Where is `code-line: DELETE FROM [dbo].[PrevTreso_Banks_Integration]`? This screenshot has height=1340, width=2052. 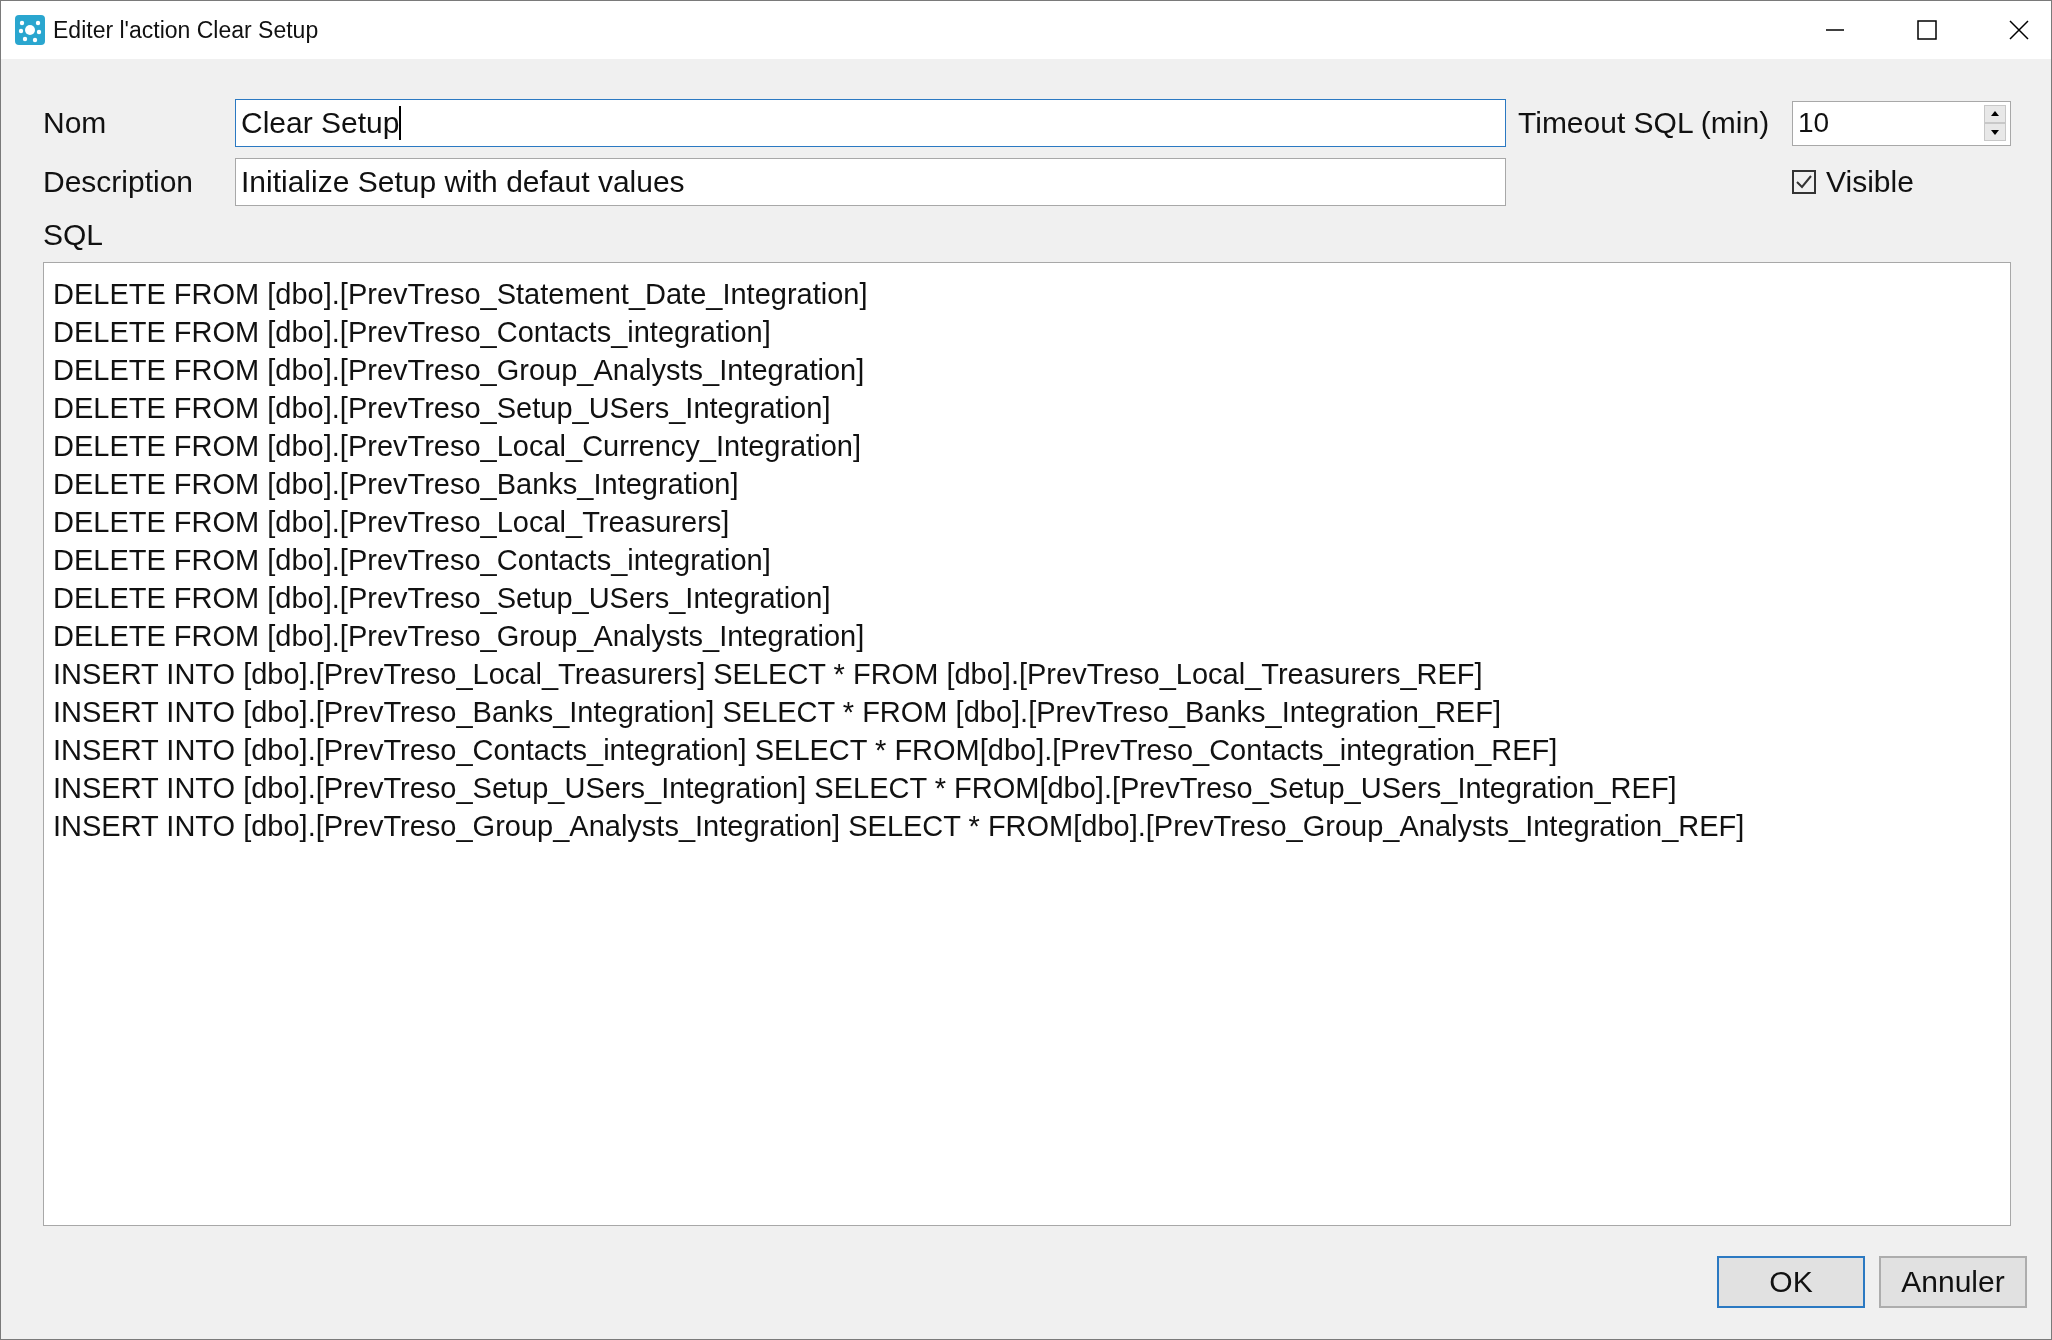
code-line: DELETE FROM [dbo].[PrevTreso_Banks_Integration] is located at coordinates (396, 484).